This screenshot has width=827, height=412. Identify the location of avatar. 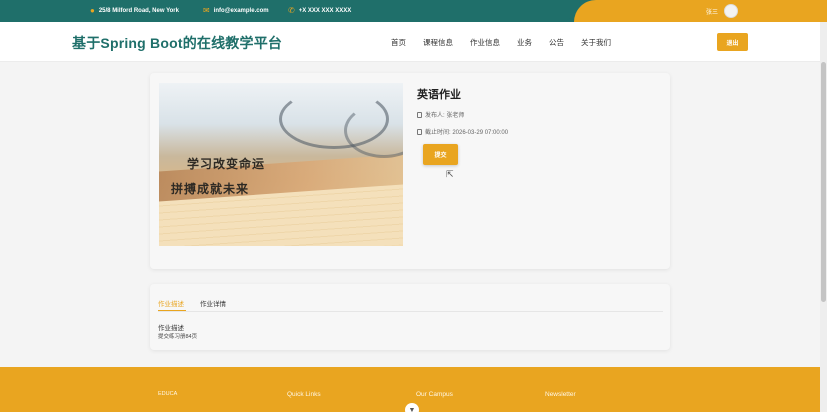
(731, 11).